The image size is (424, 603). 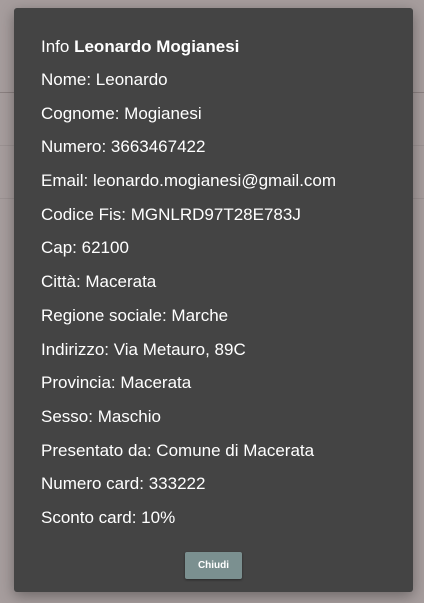 I want to click on field-codice-fiscale: Codice Fis: MGNLRD97T28E783J, so click(x=171, y=214).